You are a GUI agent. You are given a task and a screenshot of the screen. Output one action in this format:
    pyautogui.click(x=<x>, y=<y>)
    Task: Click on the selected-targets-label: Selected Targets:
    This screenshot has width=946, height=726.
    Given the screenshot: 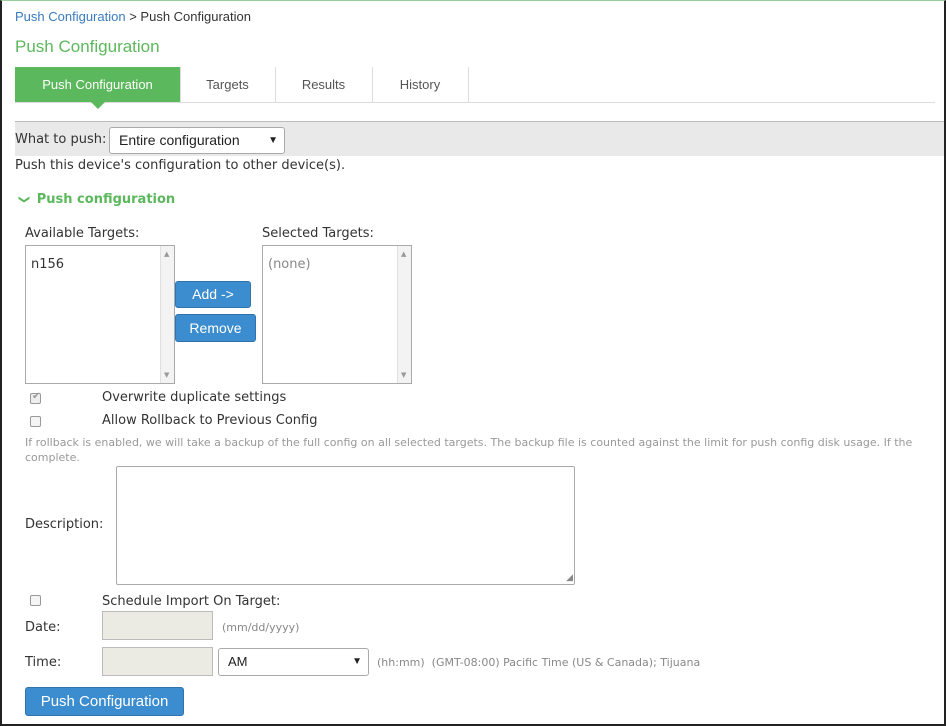 What is the action you would take?
    pyautogui.click(x=318, y=233)
    